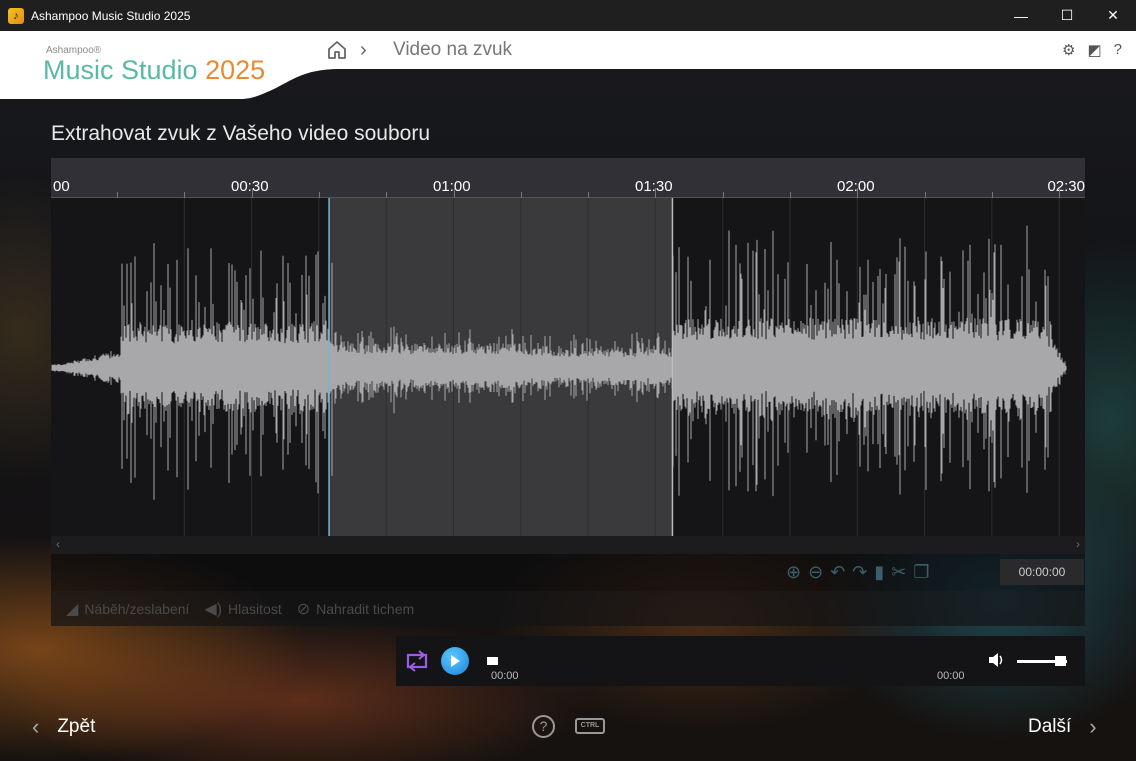  Describe the element at coordinates (543, 726) in the screenshot. I see `help-button: ?` at that location.